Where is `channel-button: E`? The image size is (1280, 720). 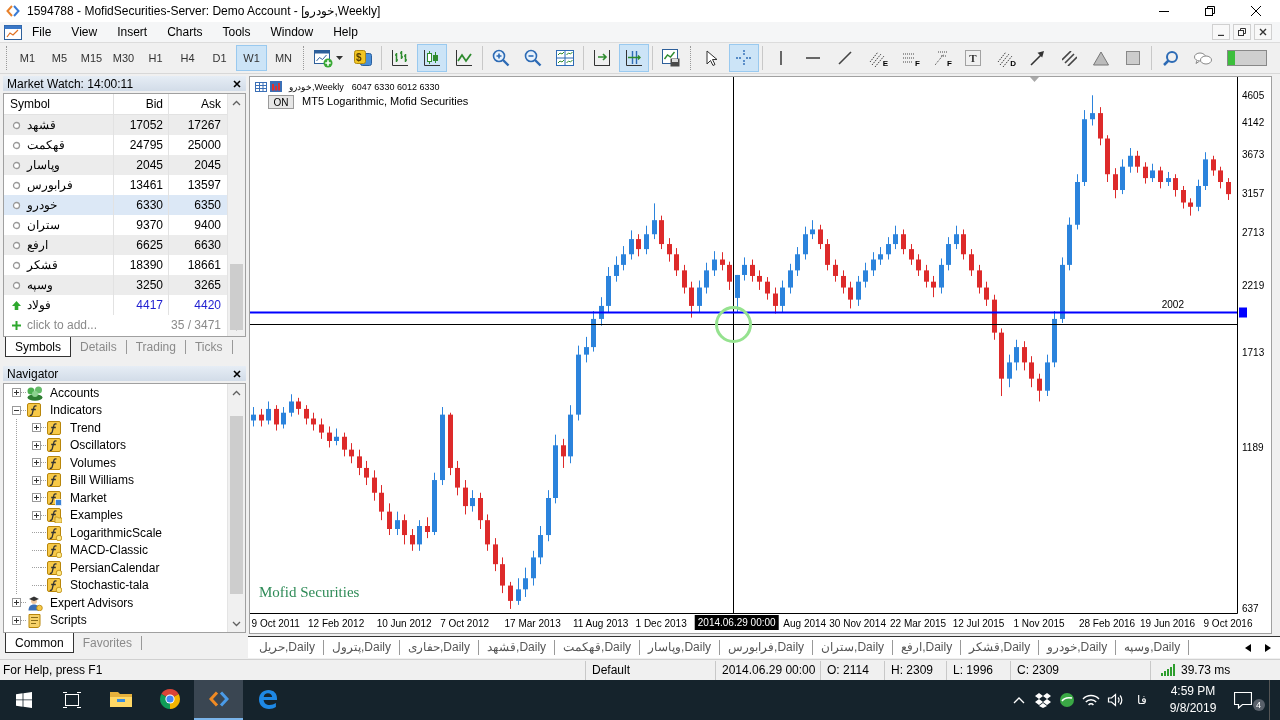 channel-button: E is located at coordinates (877, 58).